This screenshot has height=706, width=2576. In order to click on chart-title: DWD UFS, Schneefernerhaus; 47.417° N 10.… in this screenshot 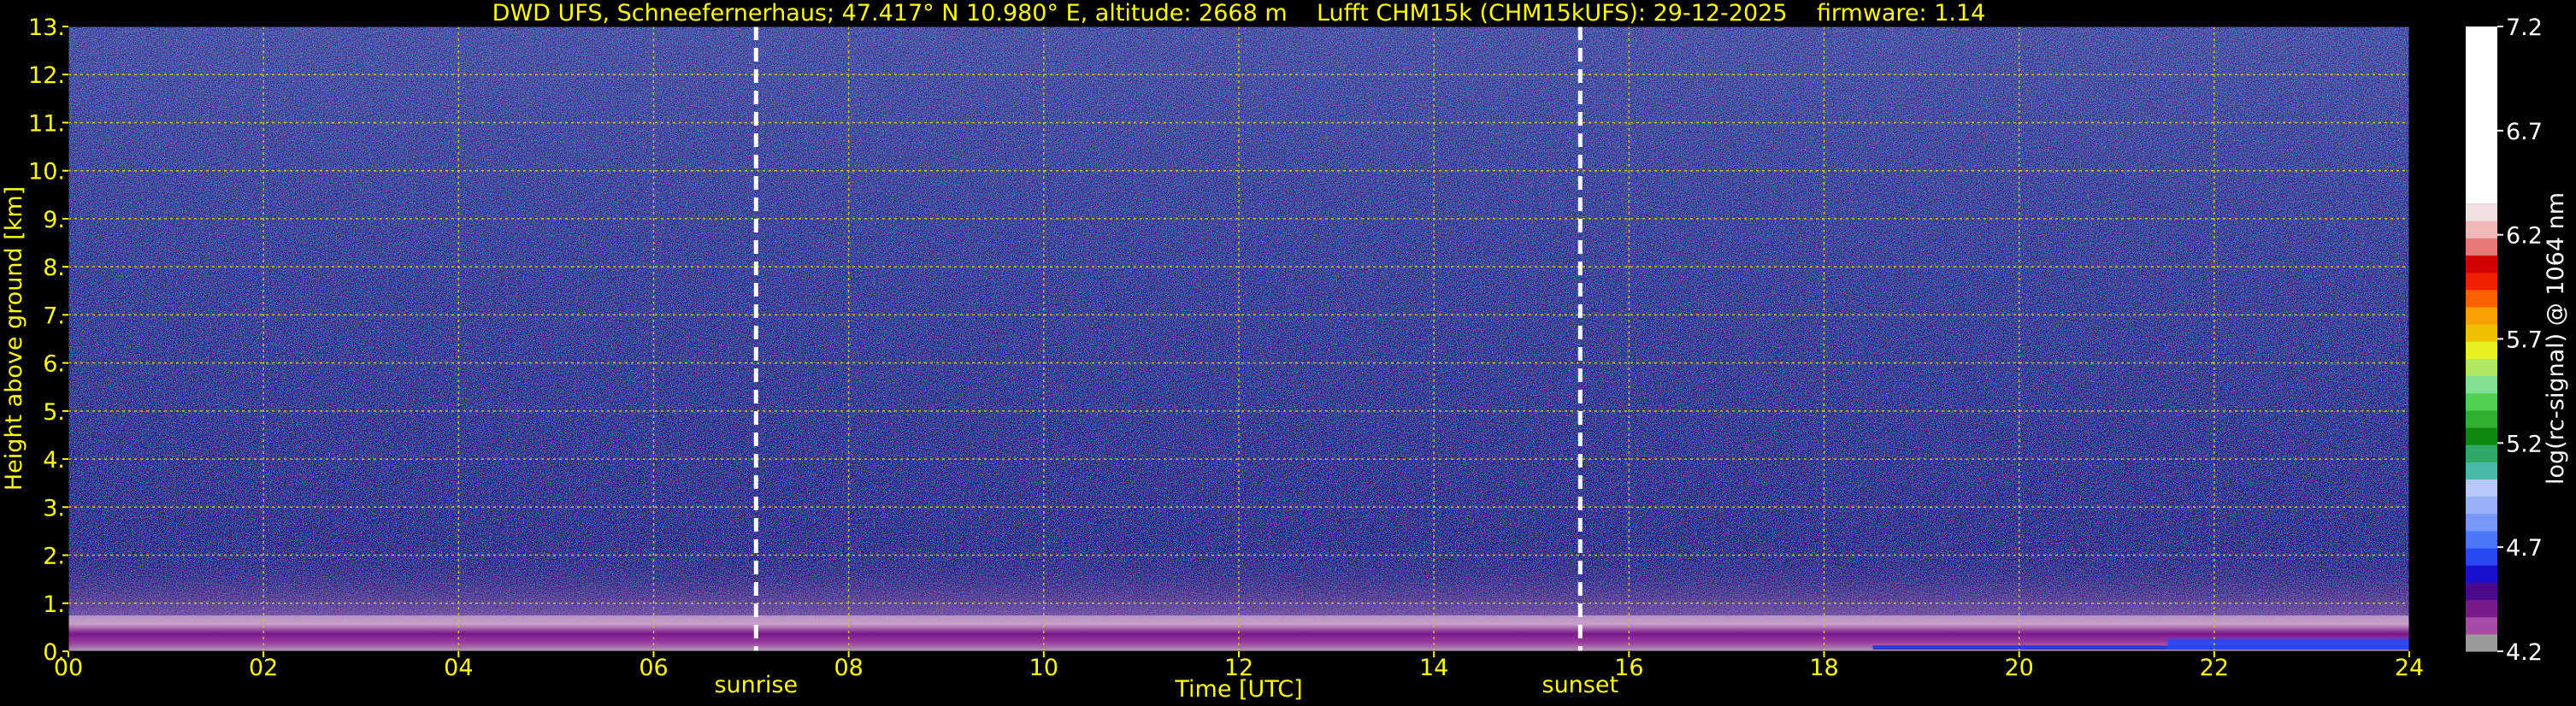, I will do `click(1239, 13)`.